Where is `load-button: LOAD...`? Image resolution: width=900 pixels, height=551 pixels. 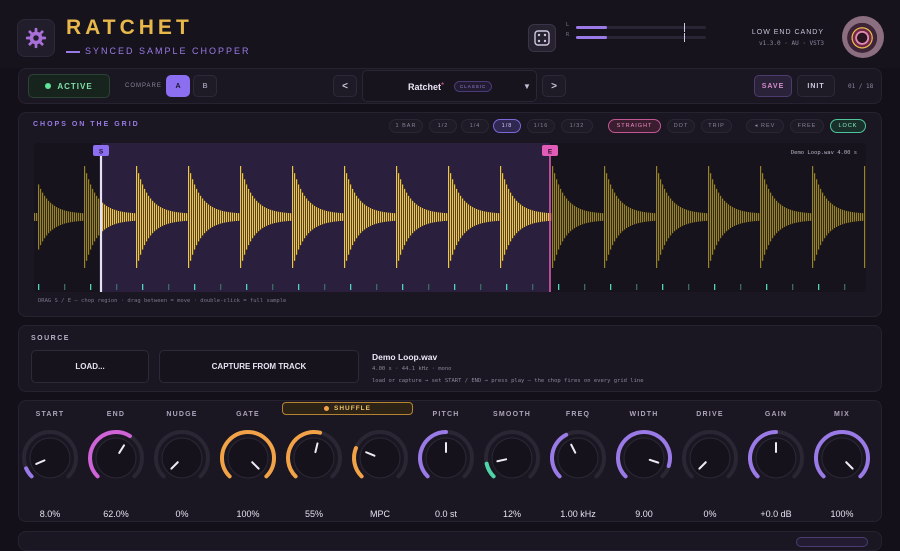
load-button: LOAD... is located at coordinates (90, 366).